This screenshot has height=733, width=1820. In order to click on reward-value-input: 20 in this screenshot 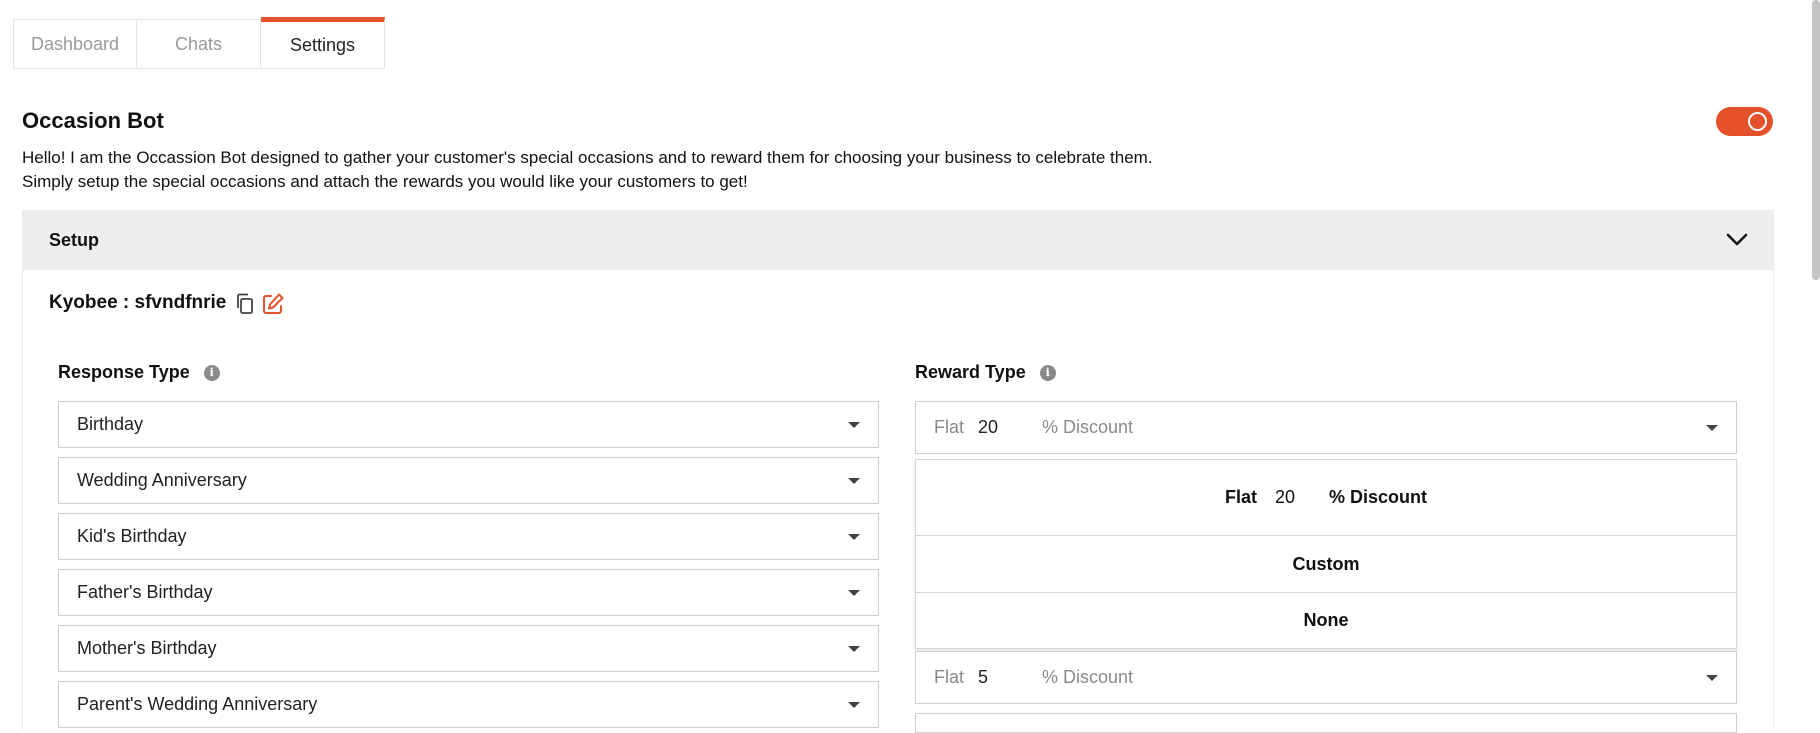, I will do `click(1003, 427)`.